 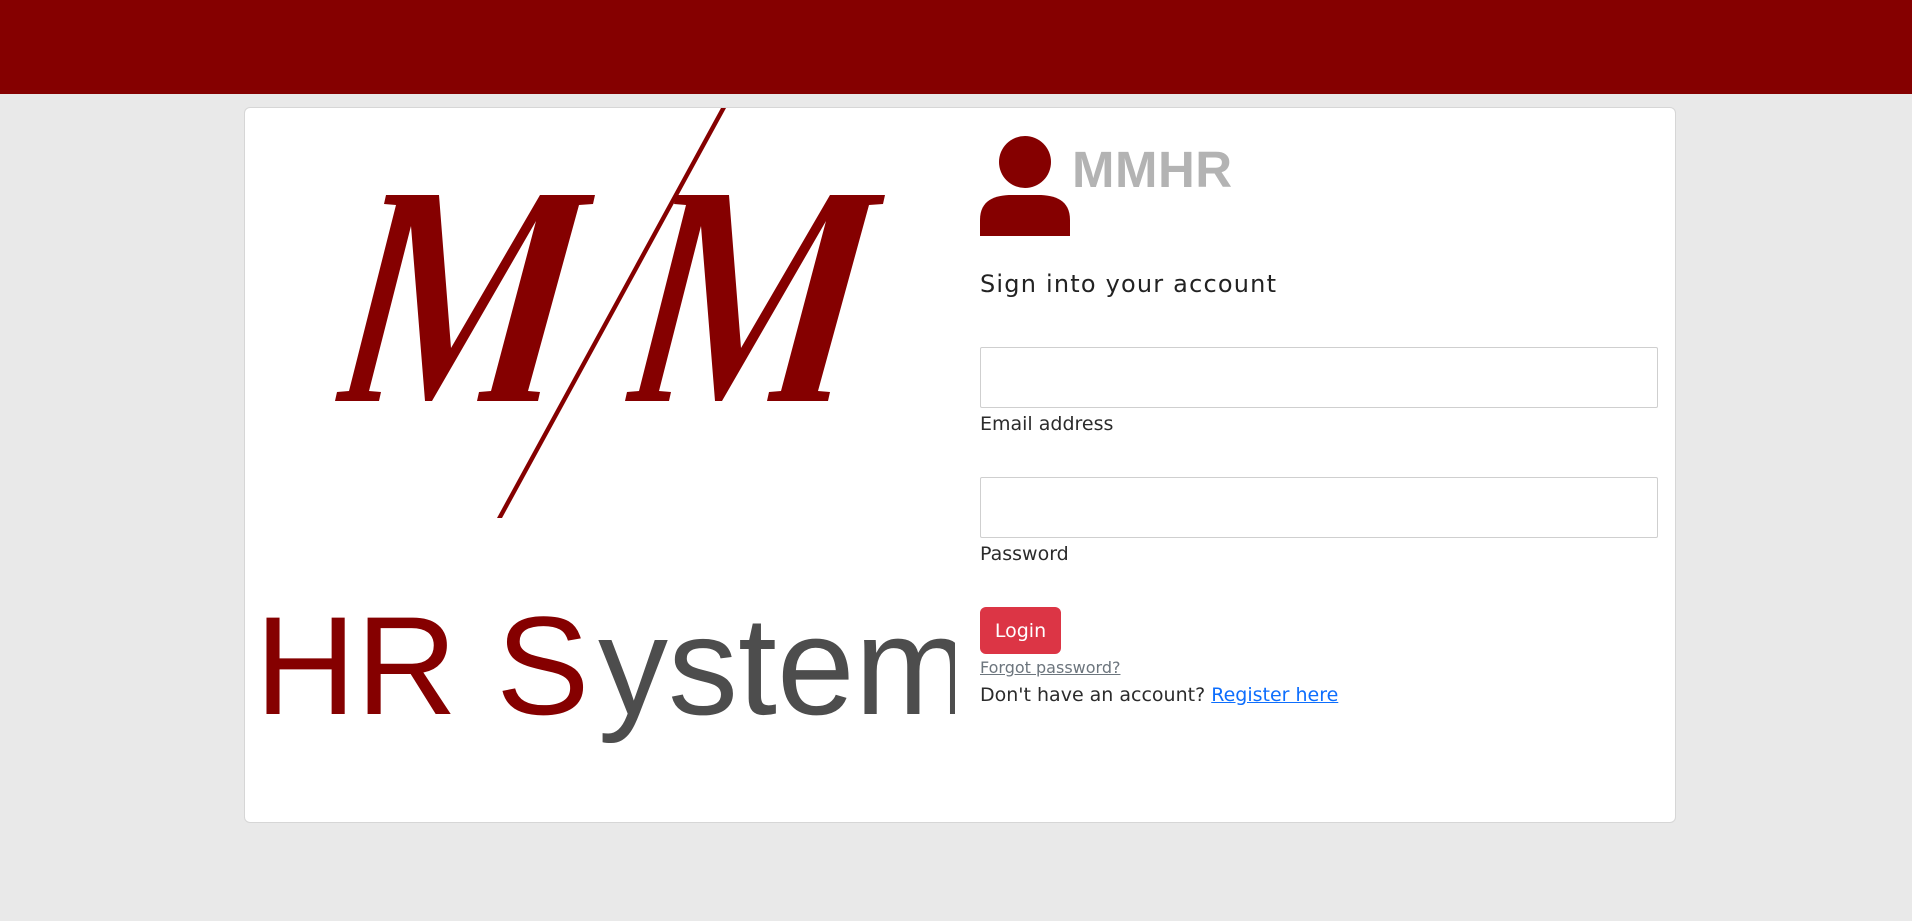 I want to click on password-input, so click(x=1319, y=507).